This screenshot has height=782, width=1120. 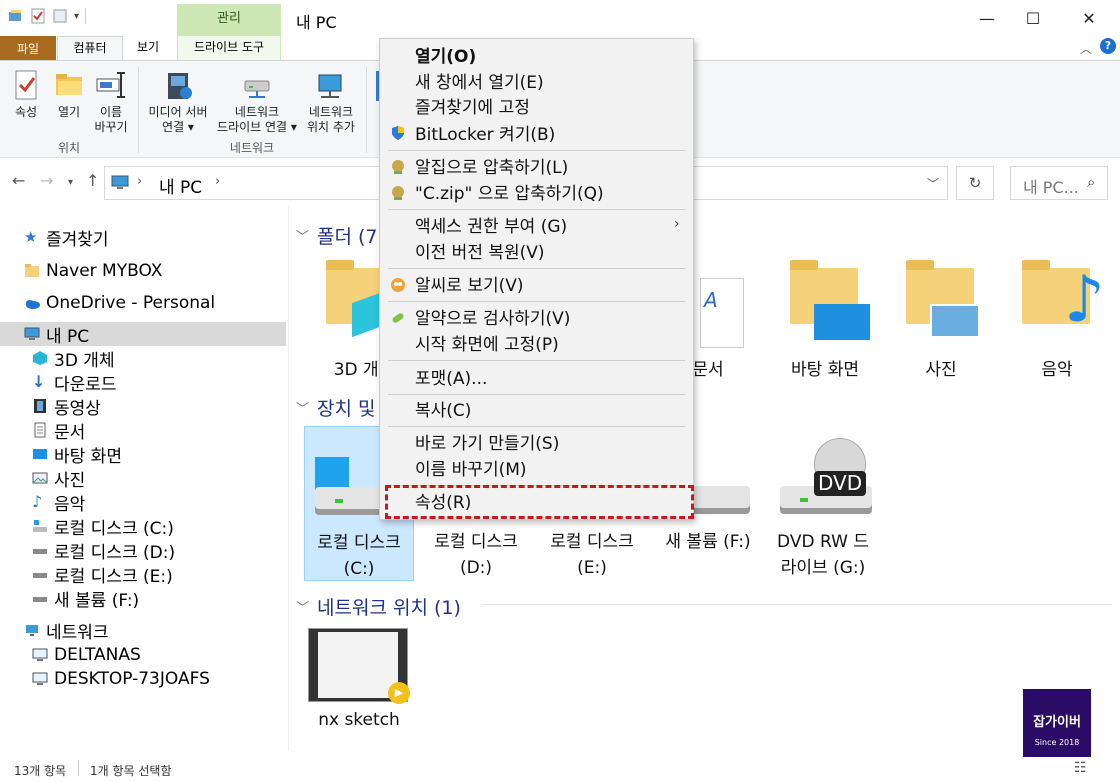 What do you see at coordinates (143, 550) in the screenshot?
I see `nav-item-drive-d: 로컬 디스크 (D:)` at bounding box center [143, 550].